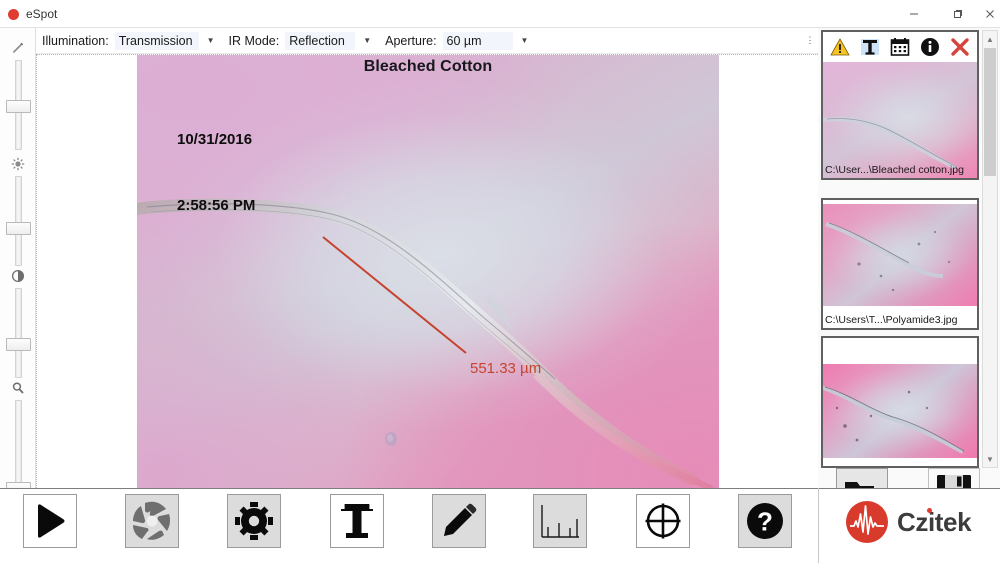  Describe the element at coordinates (156, 40) in the screenshot. I see `illumination-select: Transmission` at that location.